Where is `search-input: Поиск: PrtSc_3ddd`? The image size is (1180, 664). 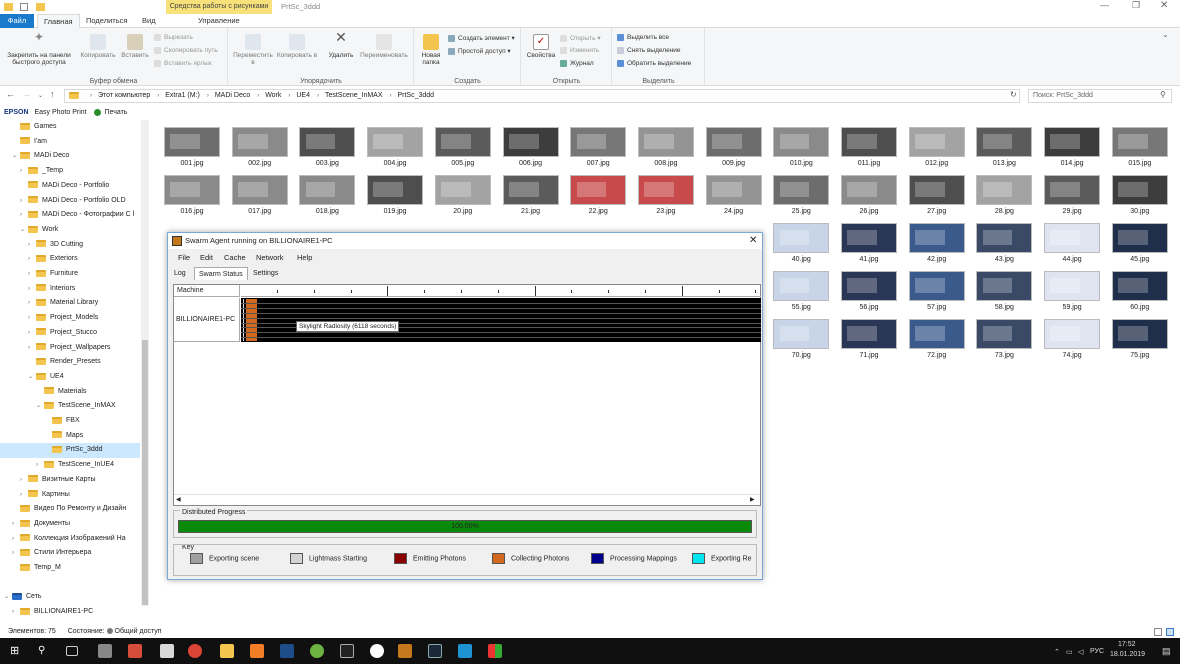 search-input: Поиск: PrtSc_3ddd is located at coordinates (1100, 96).